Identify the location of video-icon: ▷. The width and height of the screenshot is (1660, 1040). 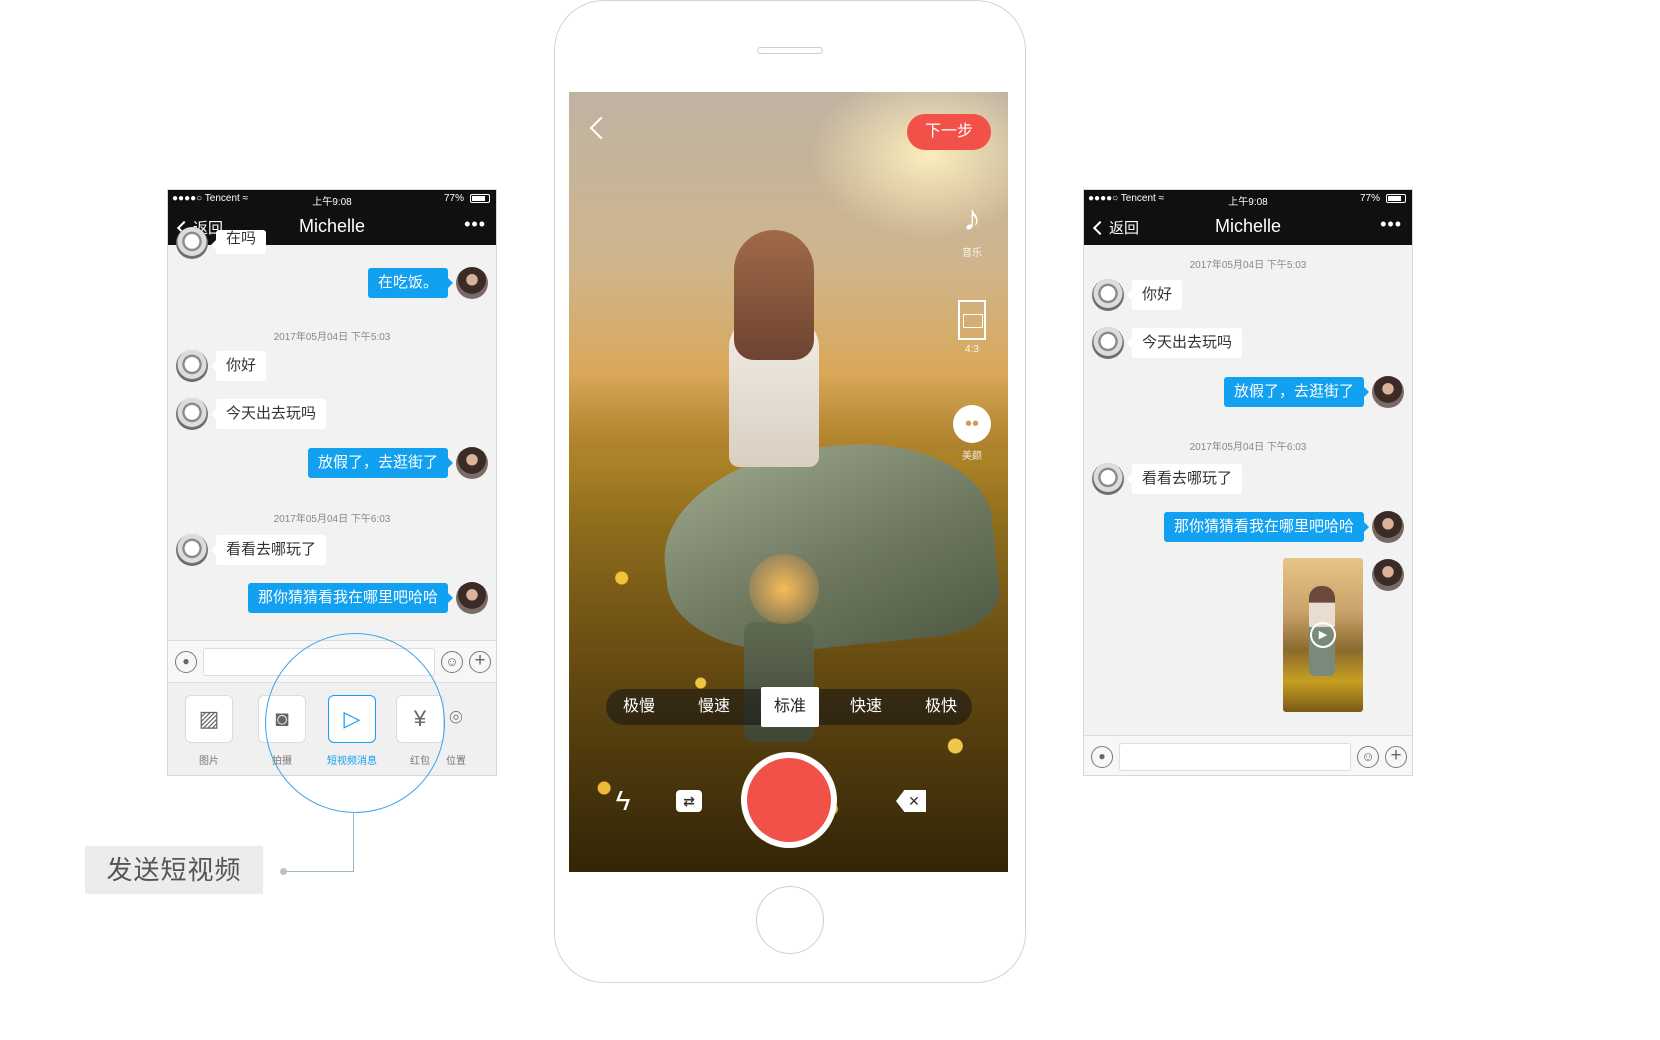
(352, 719).